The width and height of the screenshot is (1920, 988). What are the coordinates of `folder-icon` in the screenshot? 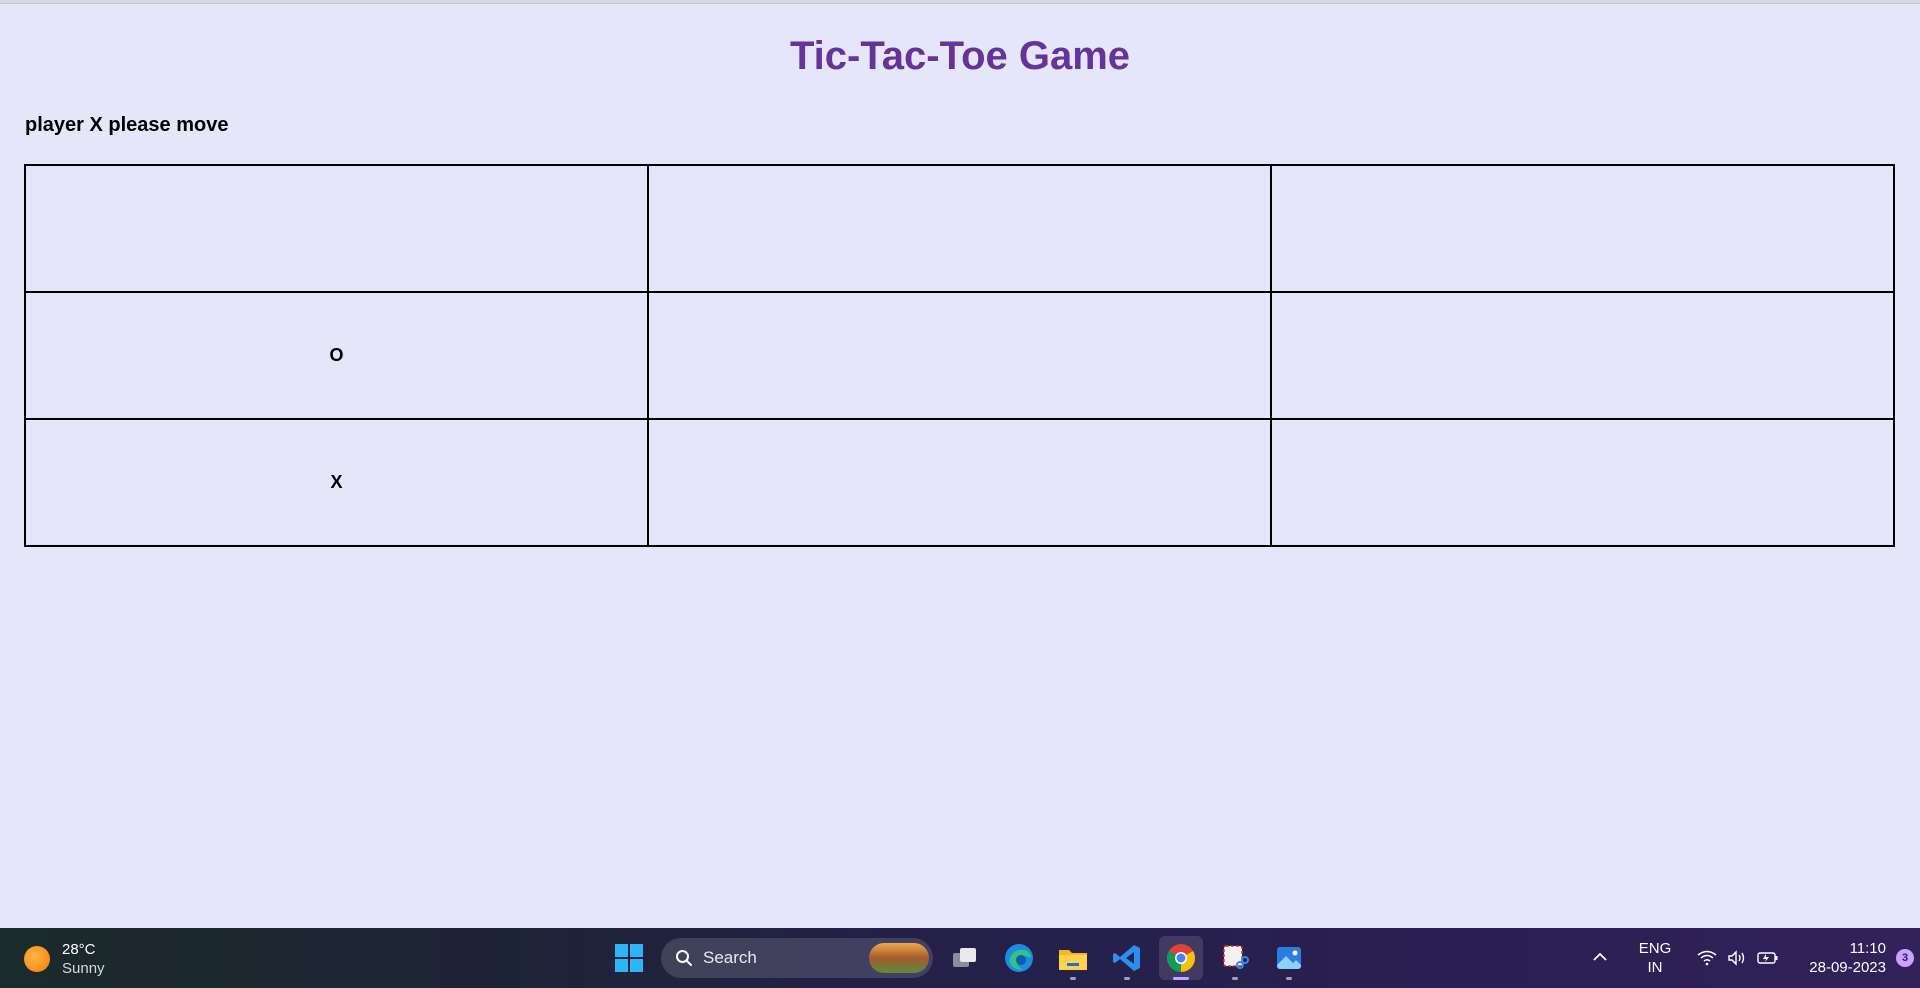 It's located at (1073, 960).